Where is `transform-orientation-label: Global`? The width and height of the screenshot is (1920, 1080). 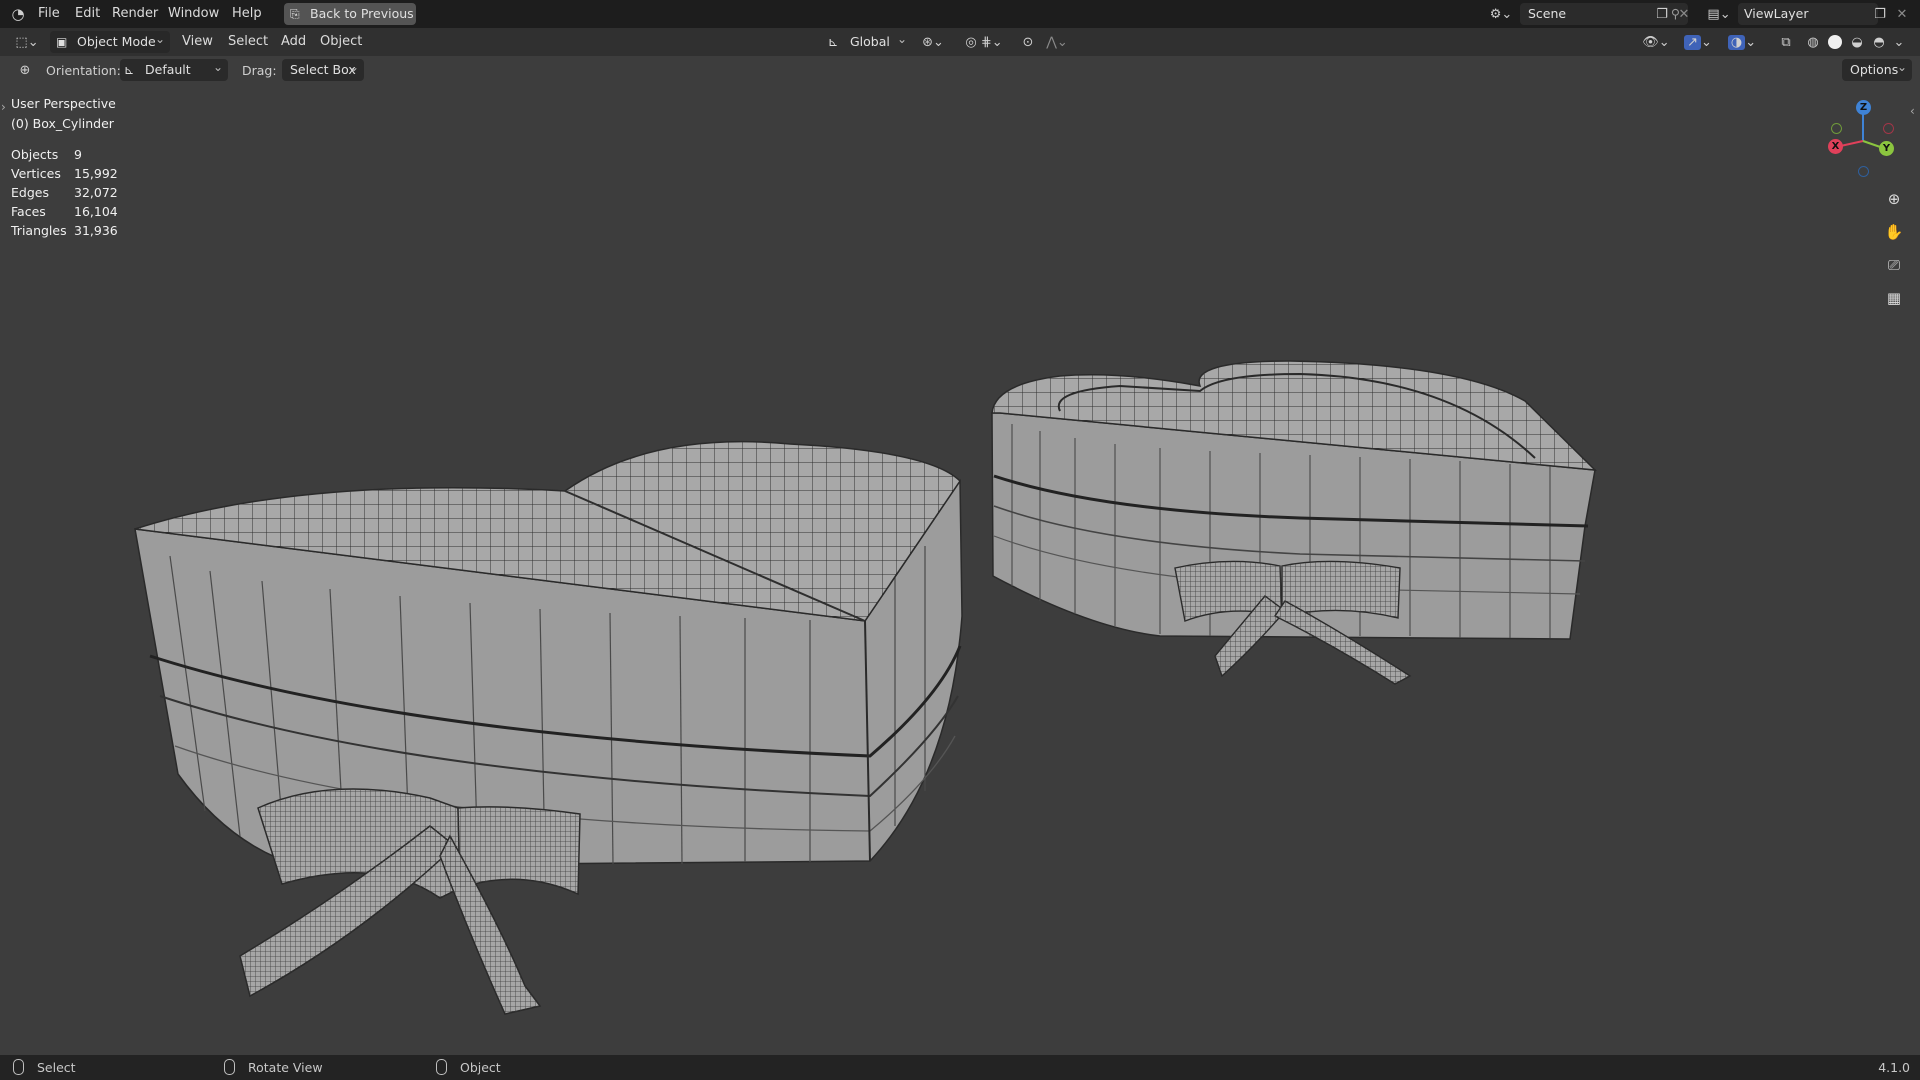
transform-orientation-label: Global is located at coordinates (870, 41).